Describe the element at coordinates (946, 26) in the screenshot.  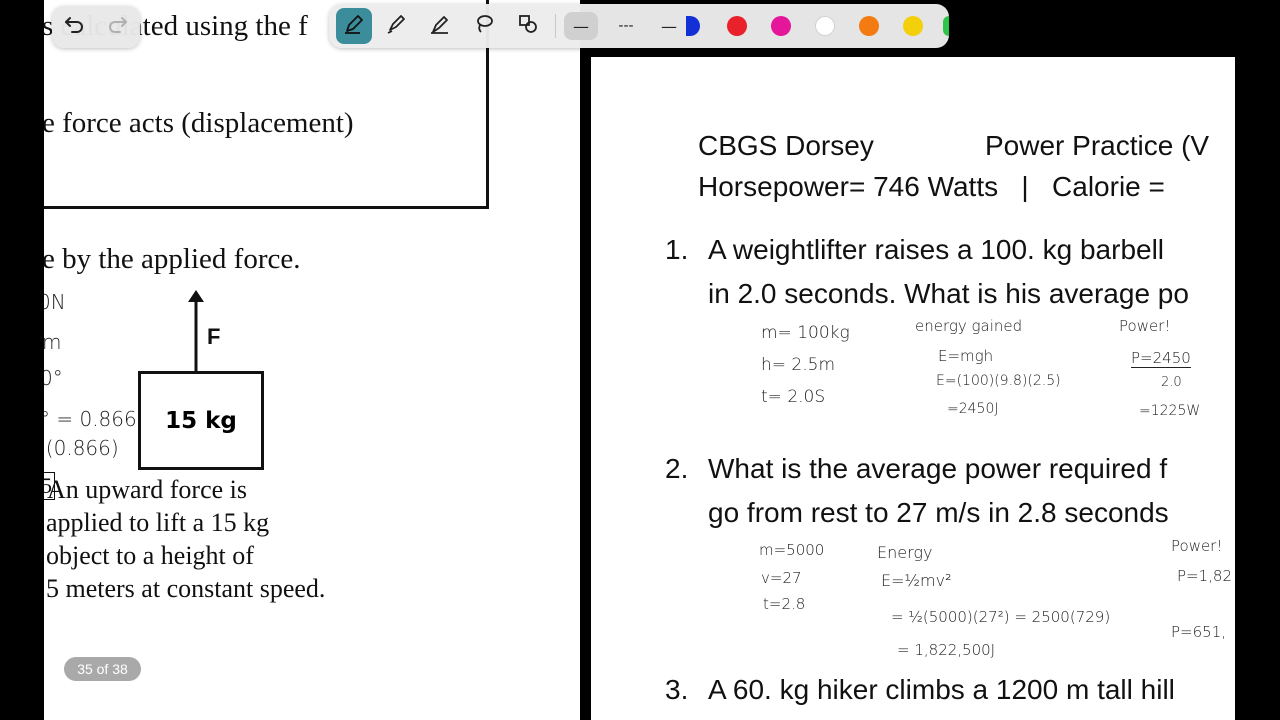
I see `color-swatch-green` at that location.